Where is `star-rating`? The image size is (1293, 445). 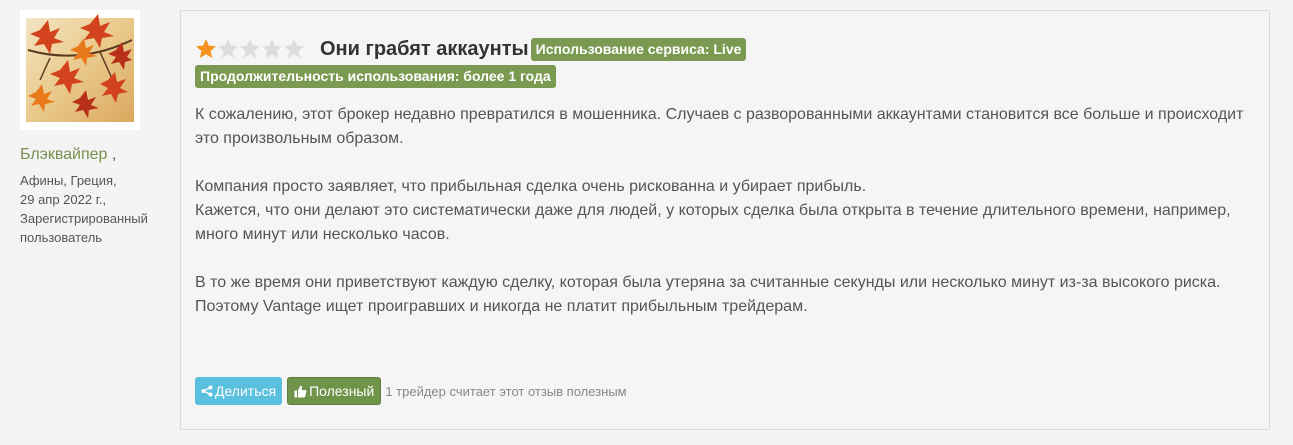
star-rating is located at coordinates (257, 49).